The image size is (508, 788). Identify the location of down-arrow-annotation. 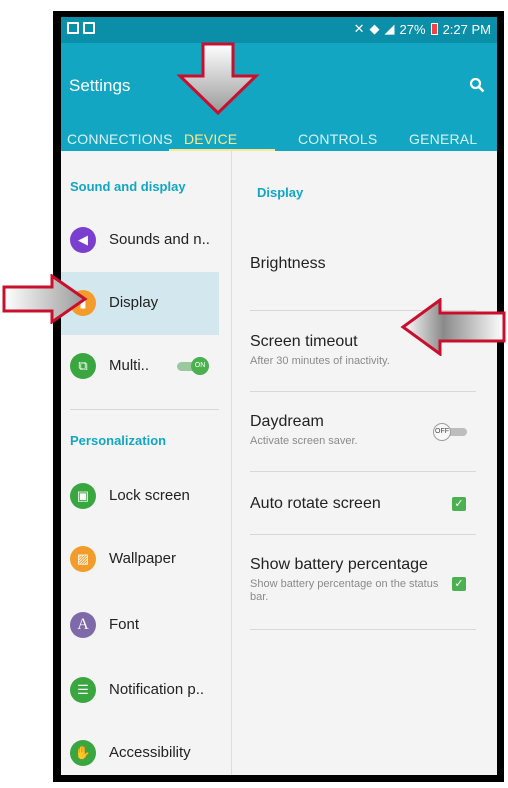
(218, 79).